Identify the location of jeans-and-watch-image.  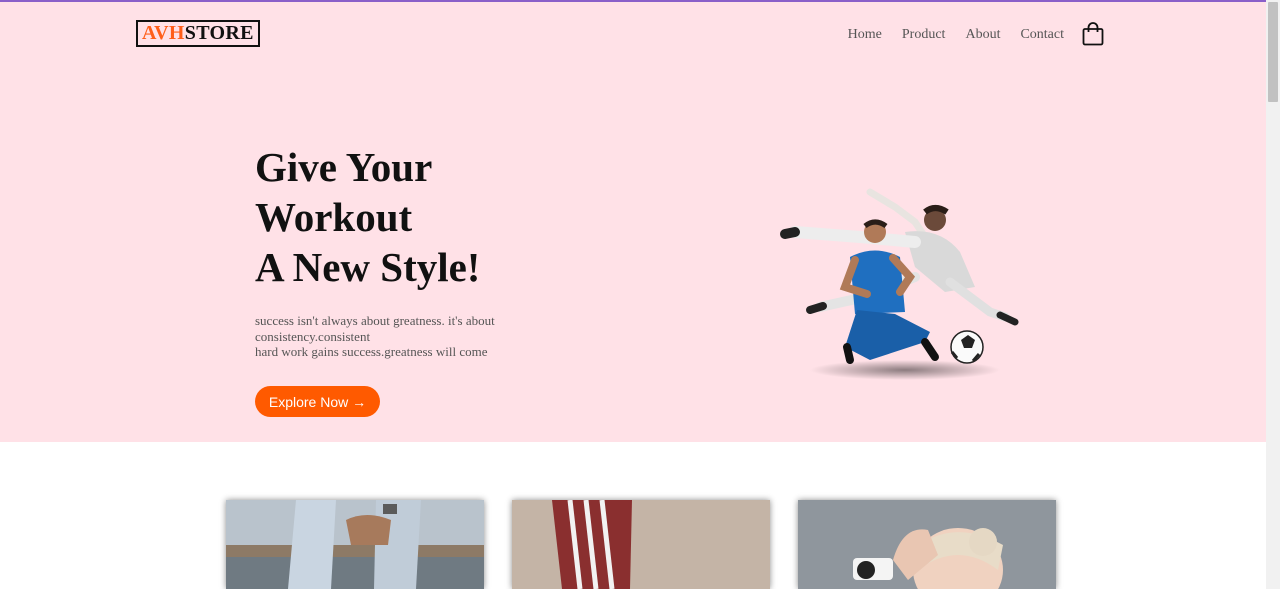
(355, 544).